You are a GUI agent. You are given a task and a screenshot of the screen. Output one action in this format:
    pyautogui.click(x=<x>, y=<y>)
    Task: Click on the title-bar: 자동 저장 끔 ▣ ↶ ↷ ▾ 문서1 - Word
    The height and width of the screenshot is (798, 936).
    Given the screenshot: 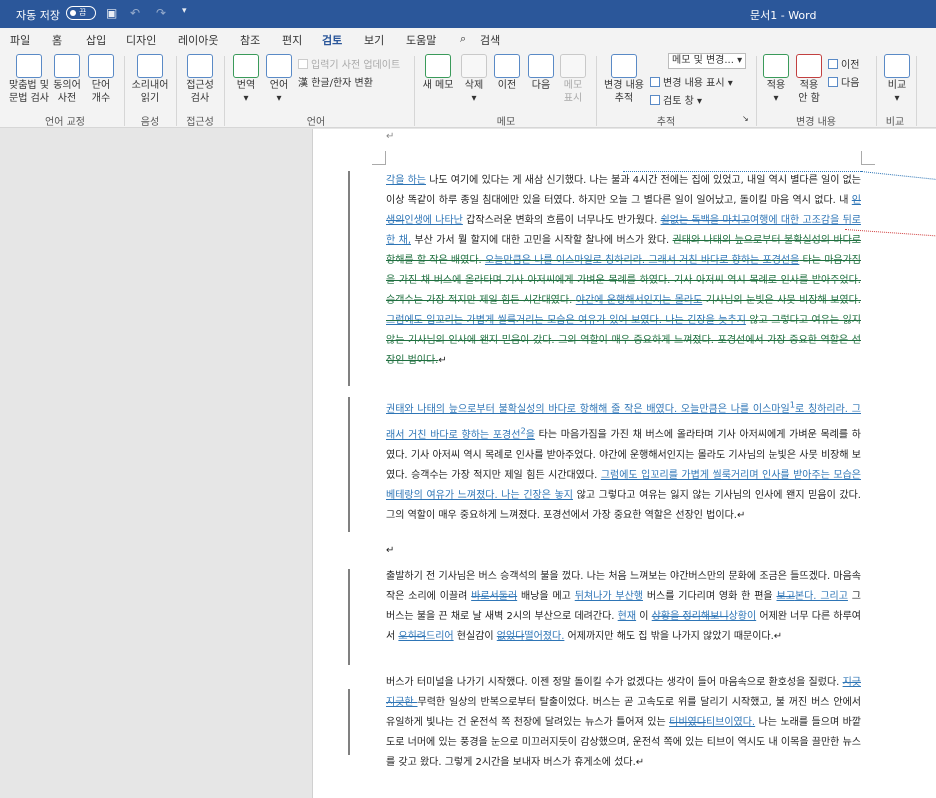 What is the action you would take?
    pyautogui.click(x=468, y=14)
    